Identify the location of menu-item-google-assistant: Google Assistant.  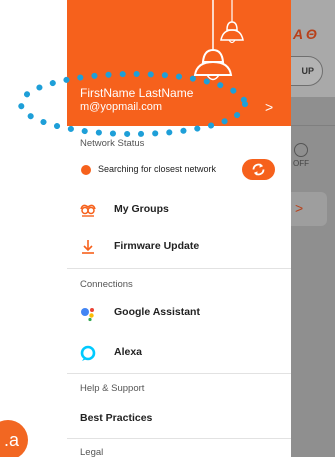
(179, 313).